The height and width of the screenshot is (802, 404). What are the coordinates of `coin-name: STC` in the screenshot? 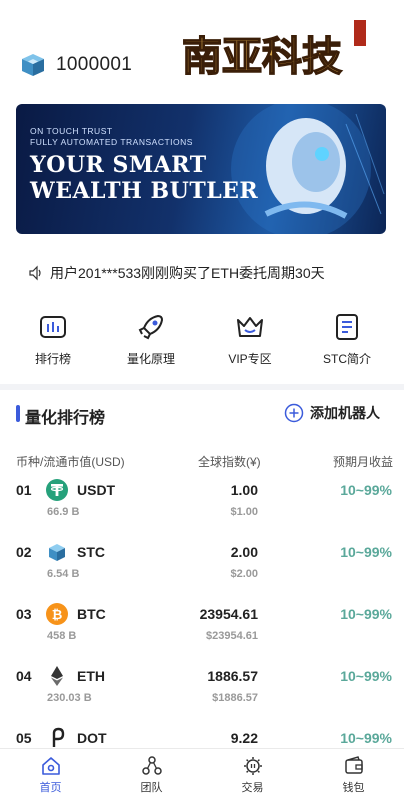 It's located at (91, 552).